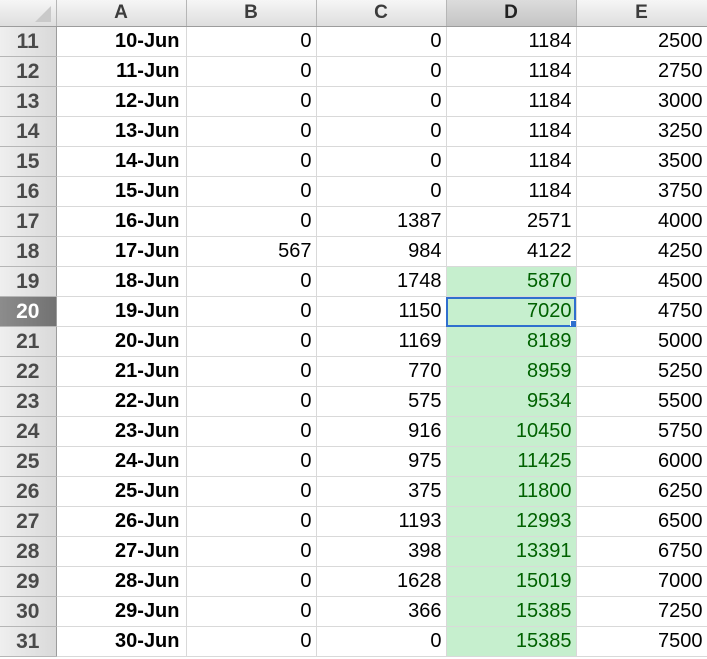 The height and width of the screenshot is (659, 707). What do you see at coordinates (511, 101) in the screenshot?
I see `cell-d13: 1184` at bounding box center [511, 101].